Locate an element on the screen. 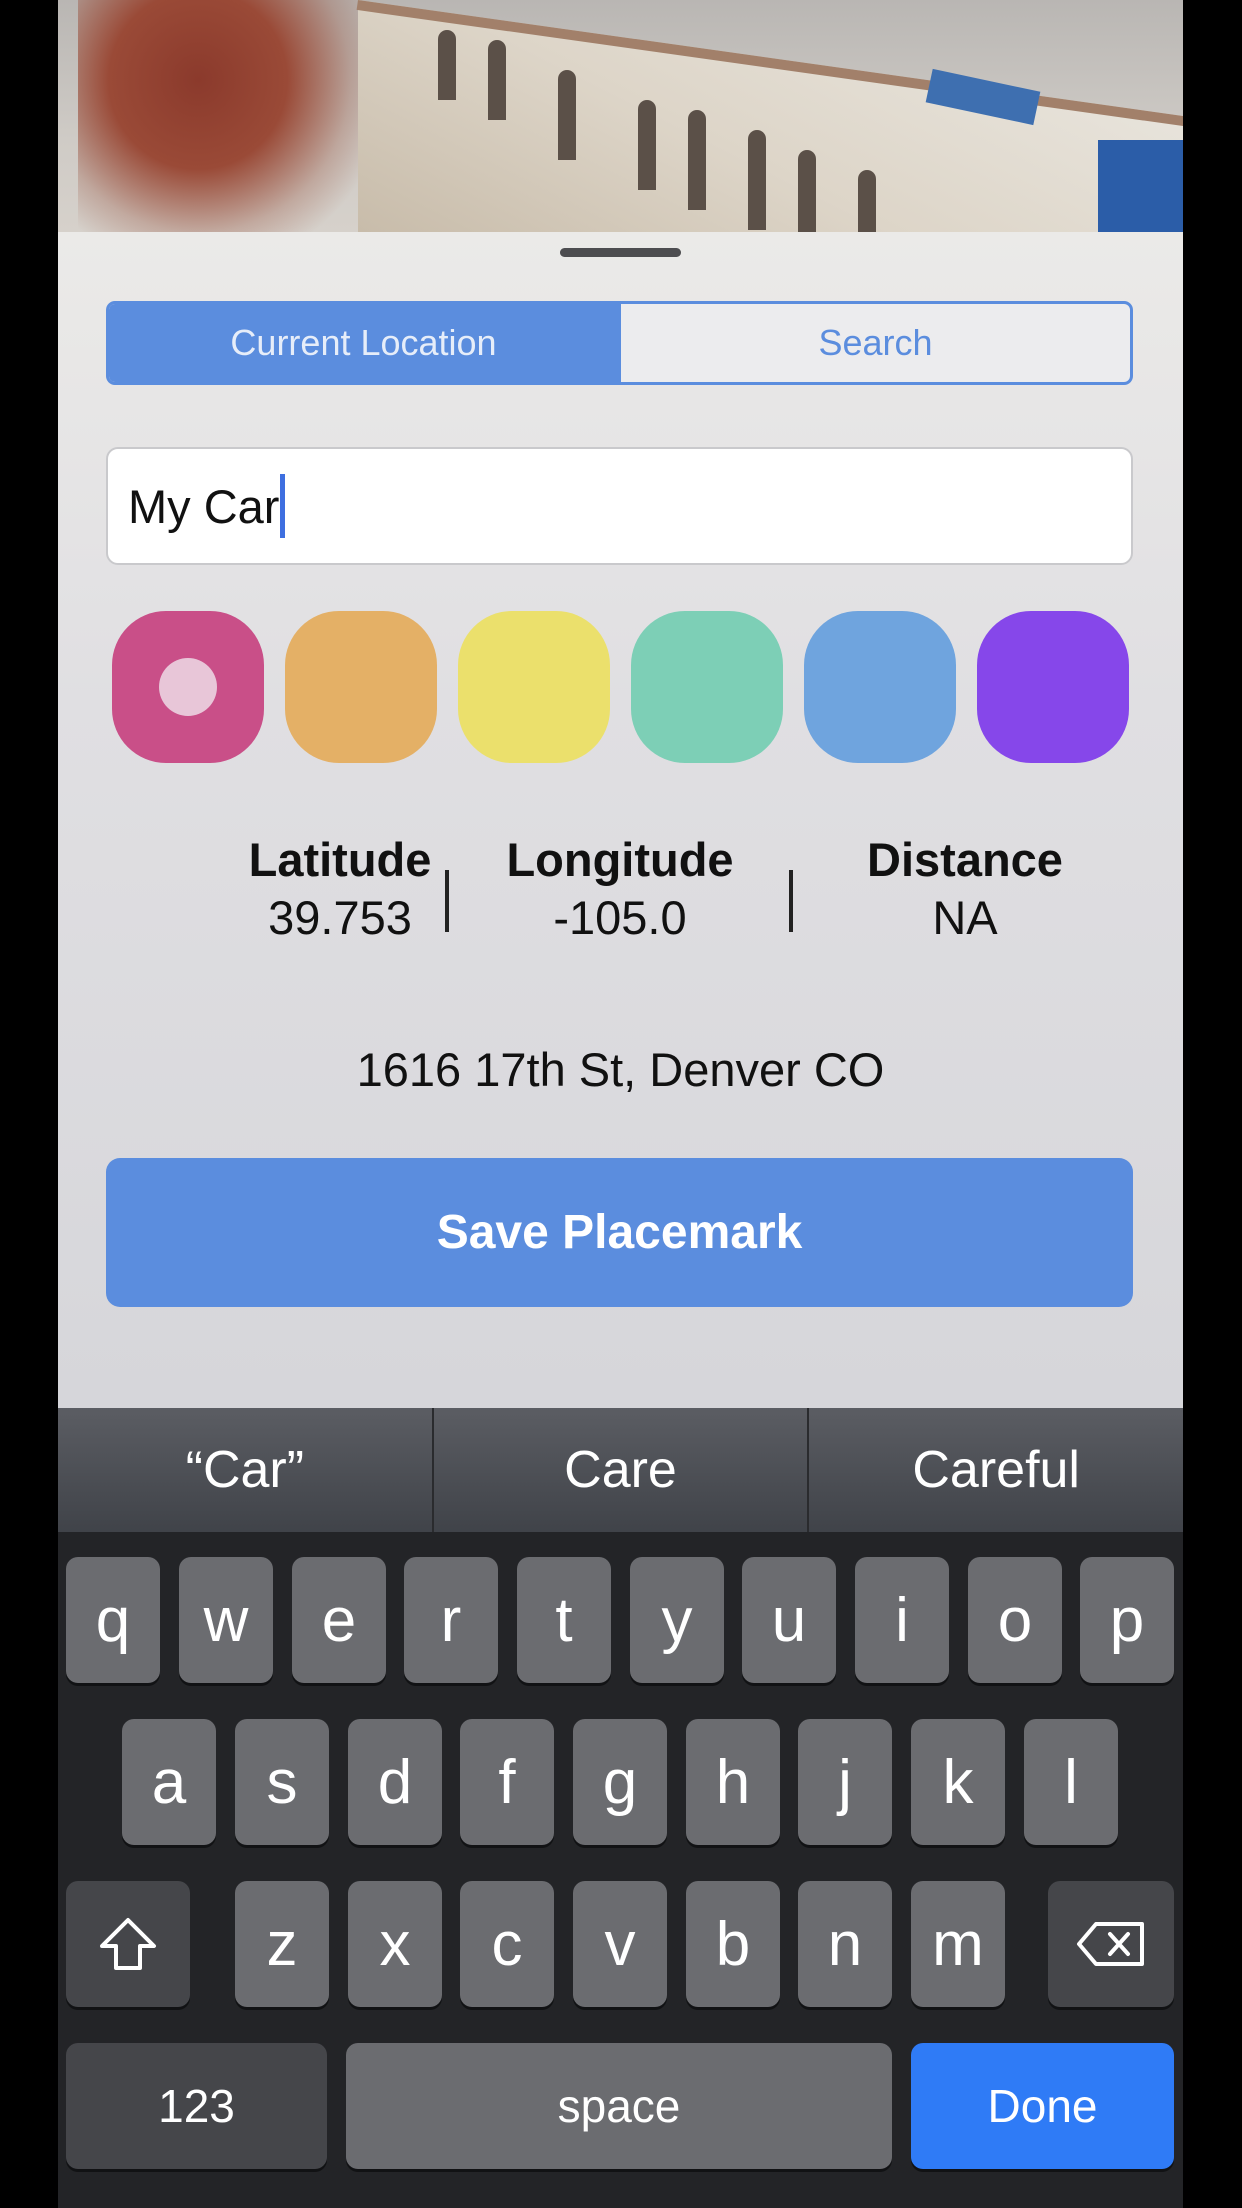  key-l: l is located at coordinates (1071, 1782).